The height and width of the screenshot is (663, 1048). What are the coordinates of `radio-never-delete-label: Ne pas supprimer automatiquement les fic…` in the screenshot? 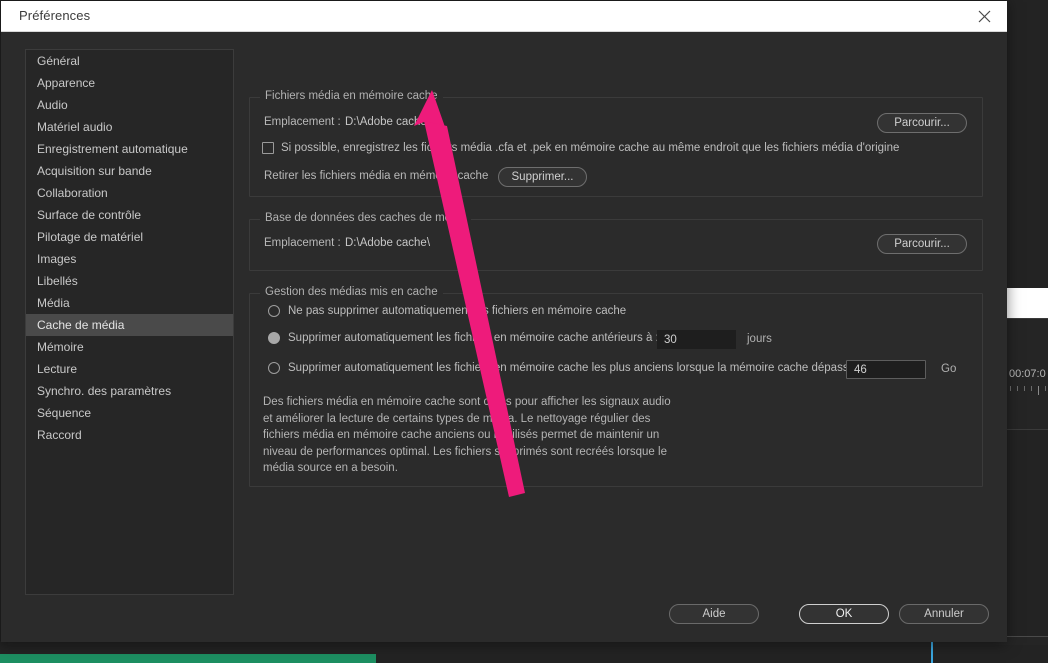 It's located at (457, 311).